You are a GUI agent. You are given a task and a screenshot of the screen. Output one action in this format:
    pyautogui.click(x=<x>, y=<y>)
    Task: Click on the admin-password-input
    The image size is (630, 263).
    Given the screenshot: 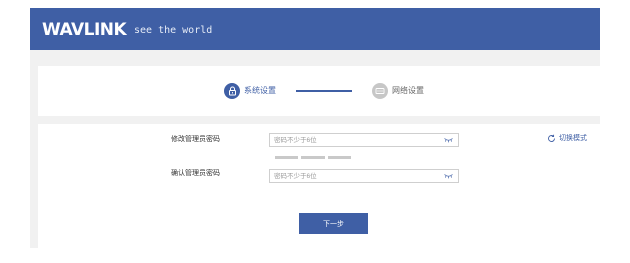 What is the action you would take?
    pyautogui.click(x=357, y=140)
    